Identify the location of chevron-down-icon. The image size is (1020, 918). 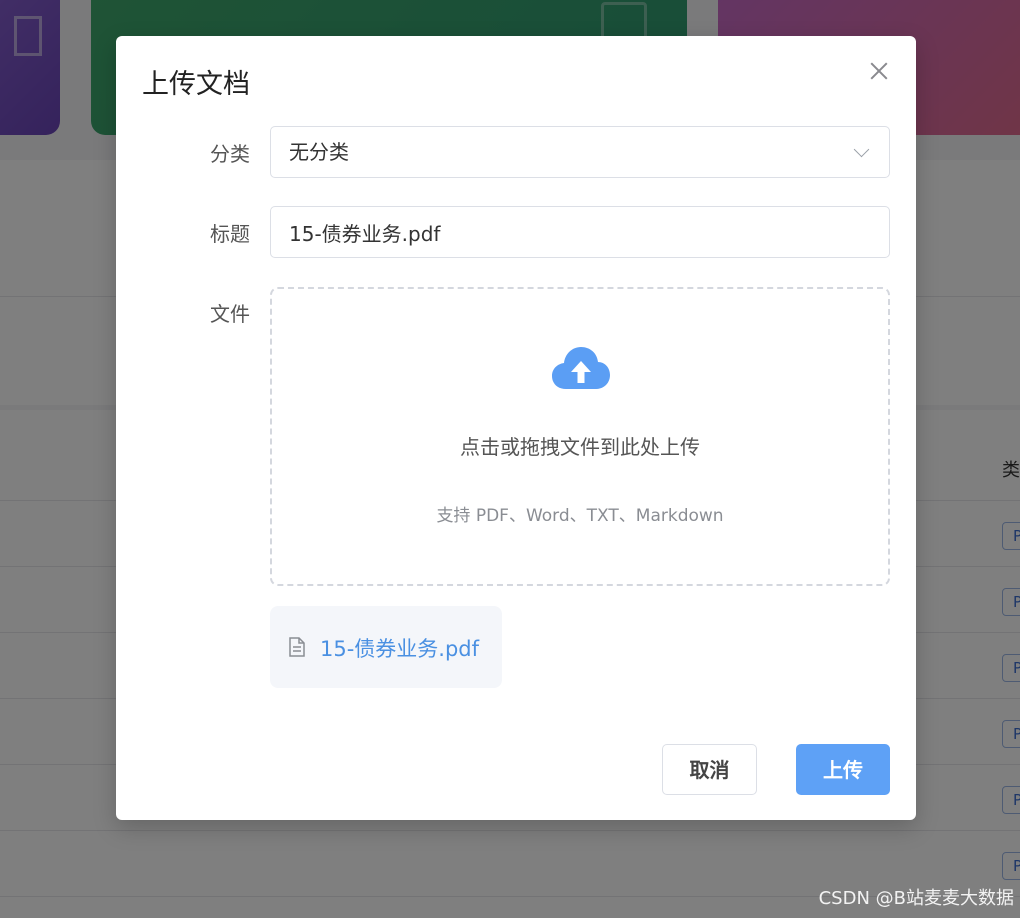
(861, 149).